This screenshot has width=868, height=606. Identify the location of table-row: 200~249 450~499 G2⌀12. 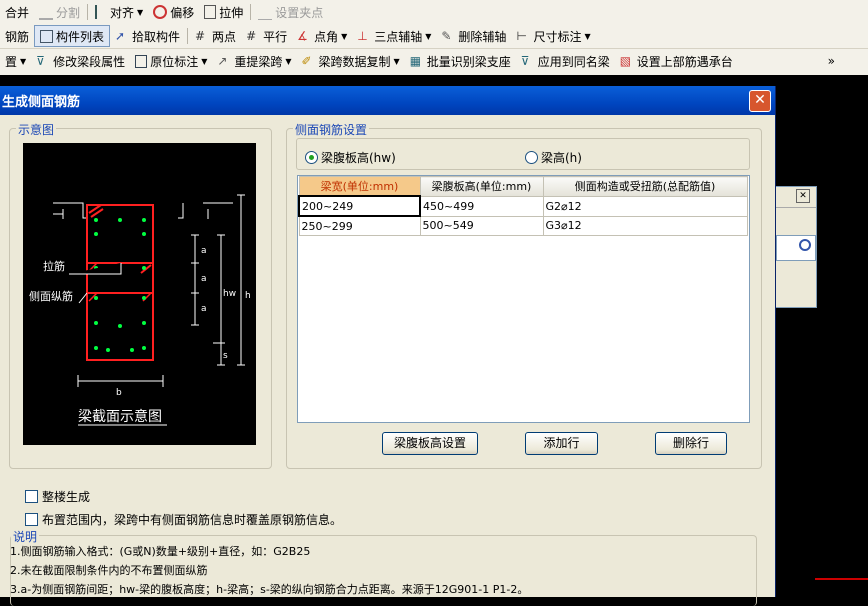
(523, 206).